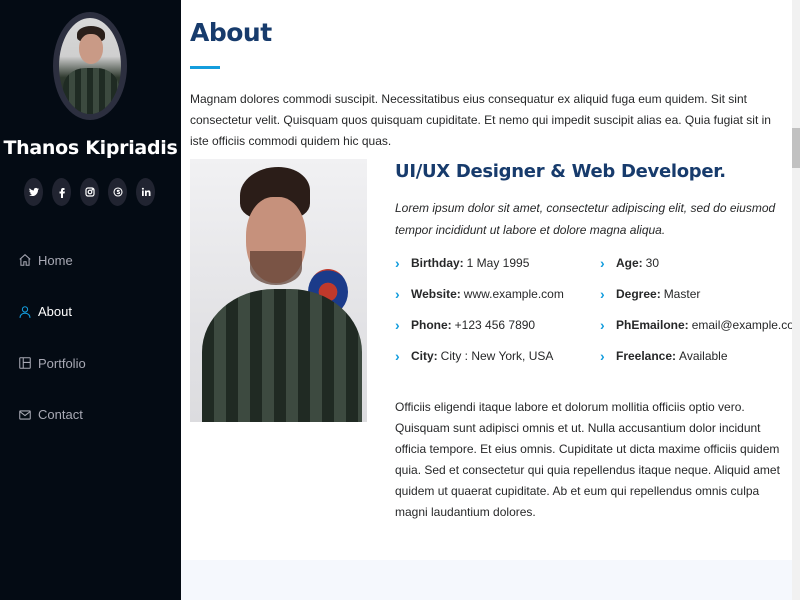  I want to click on nav-label: Home, so click(55, 260).